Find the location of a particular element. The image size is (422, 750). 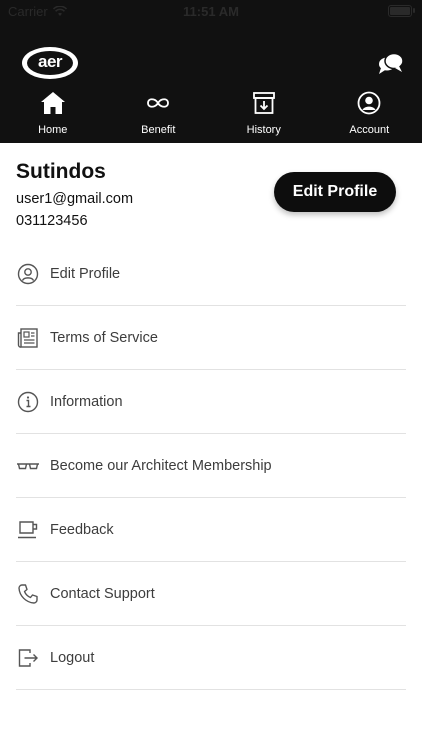

menu-label: Contact Support is located at coordinates (102, 593).